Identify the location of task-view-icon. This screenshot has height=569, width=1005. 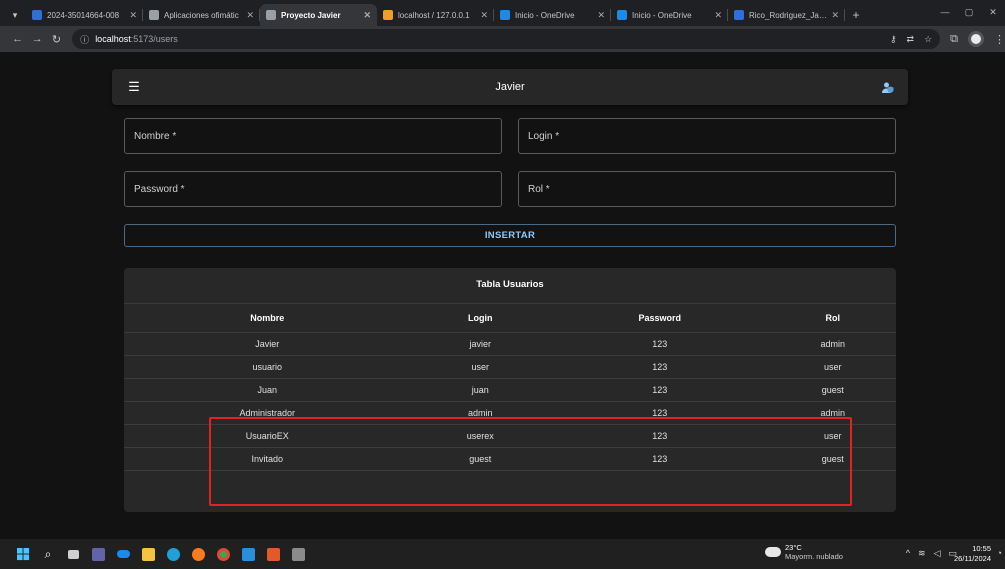
(73, 554).